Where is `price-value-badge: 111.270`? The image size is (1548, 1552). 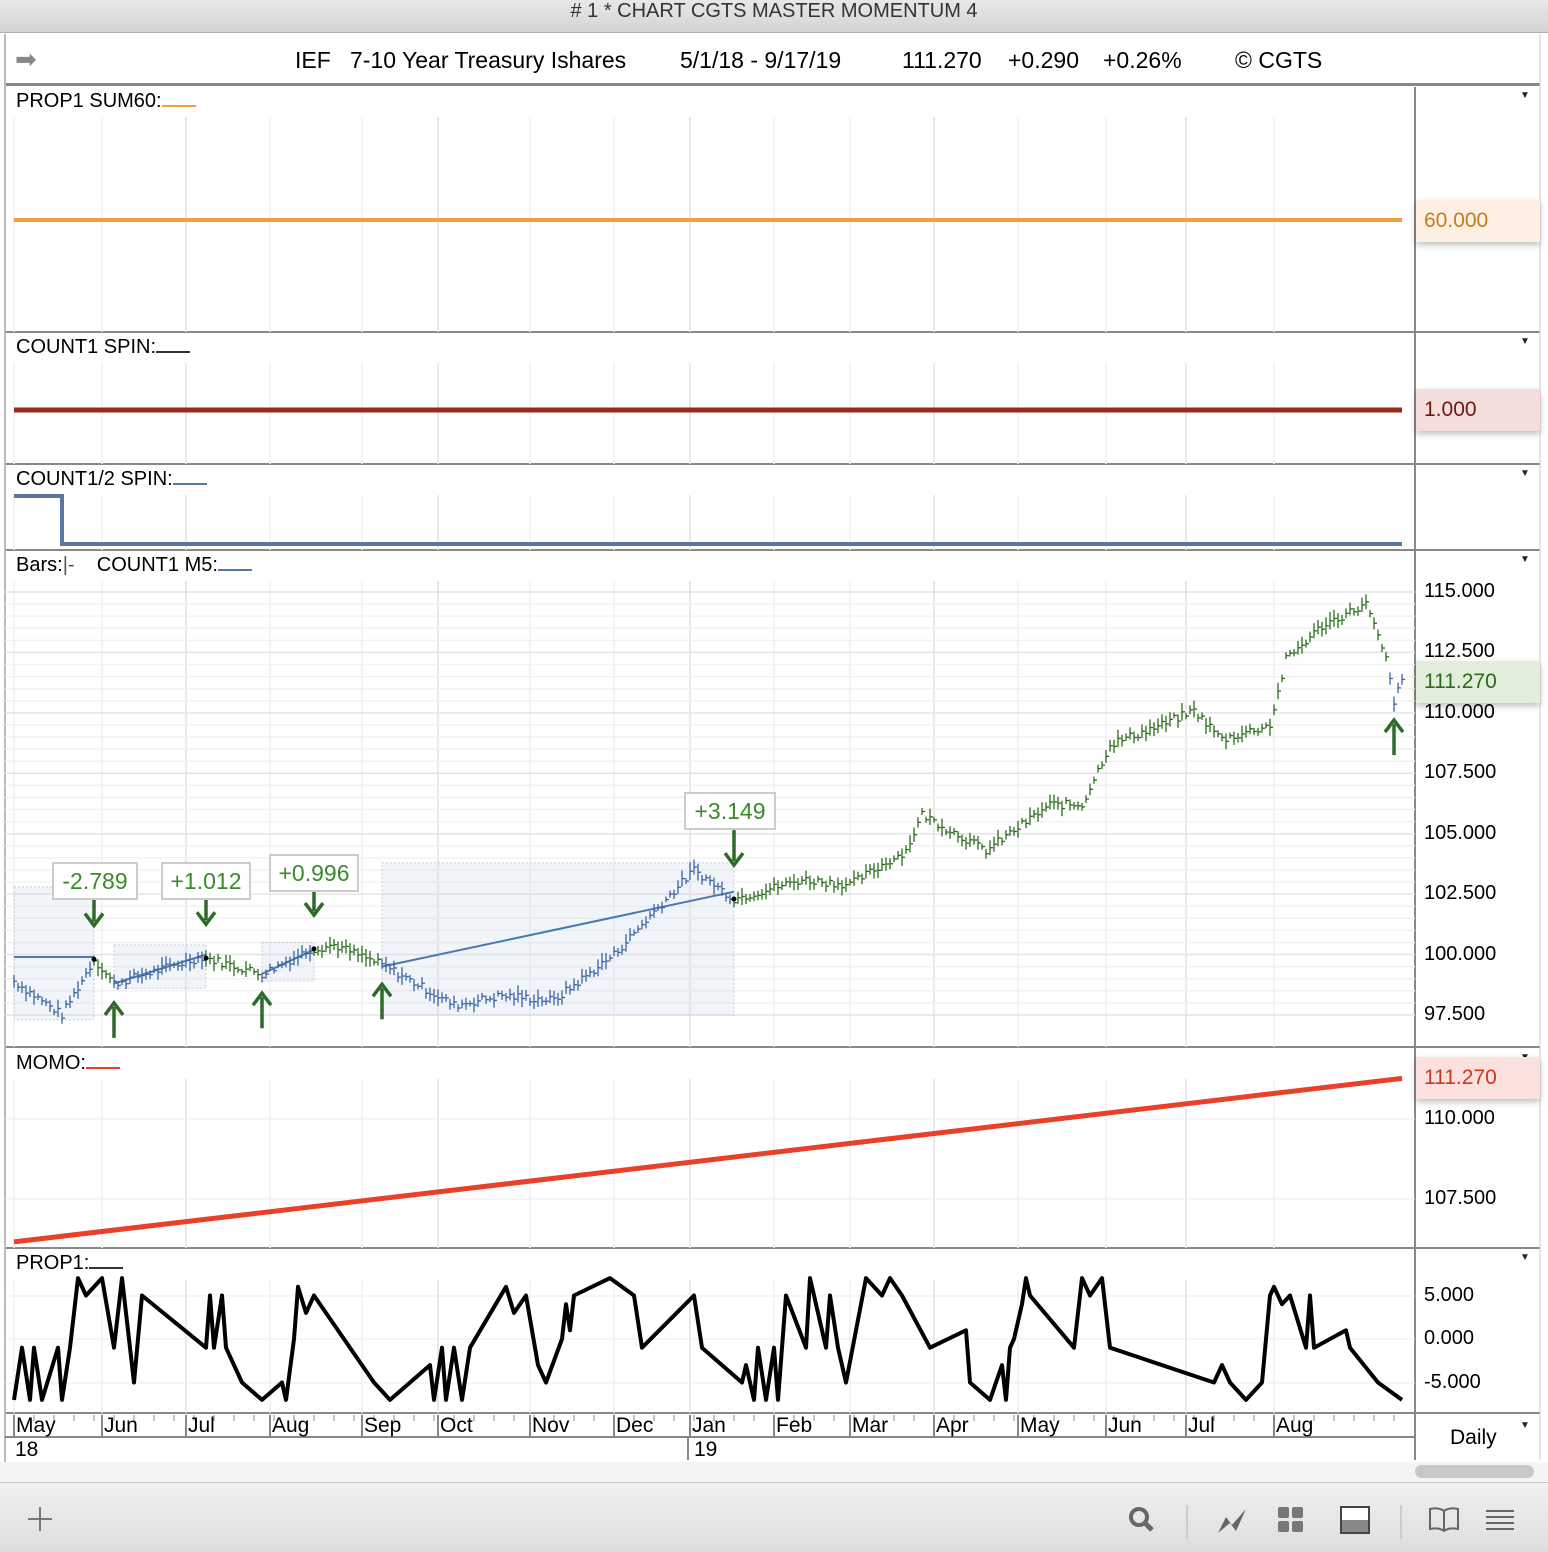
price-value-badge: 111.270 is located at coordinates (1478, 682).